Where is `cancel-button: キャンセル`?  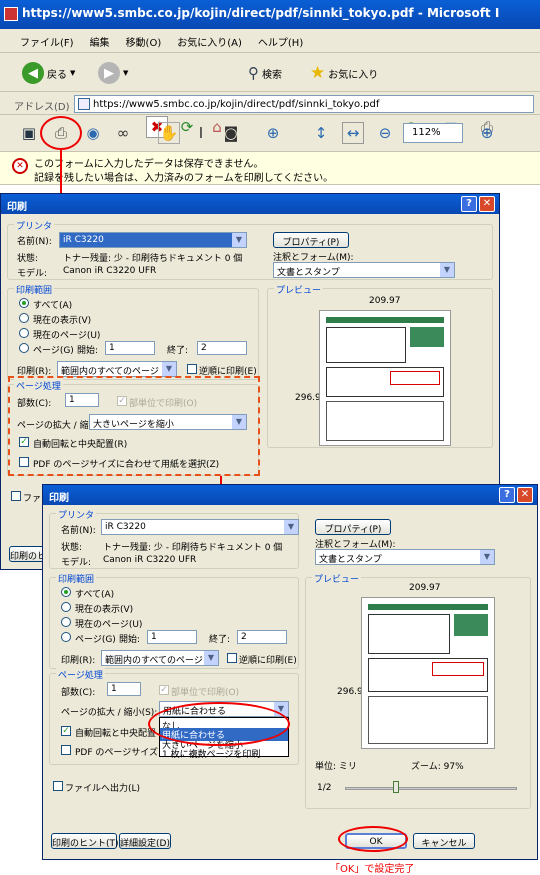 cancel-button: キャンセル is located at coordinates (444, 841).